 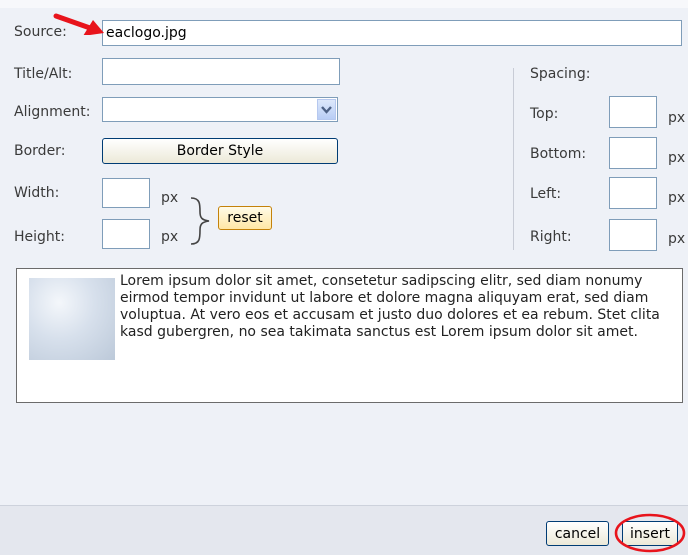 I want to click on height-unit: px, so click(x=169, y=237).